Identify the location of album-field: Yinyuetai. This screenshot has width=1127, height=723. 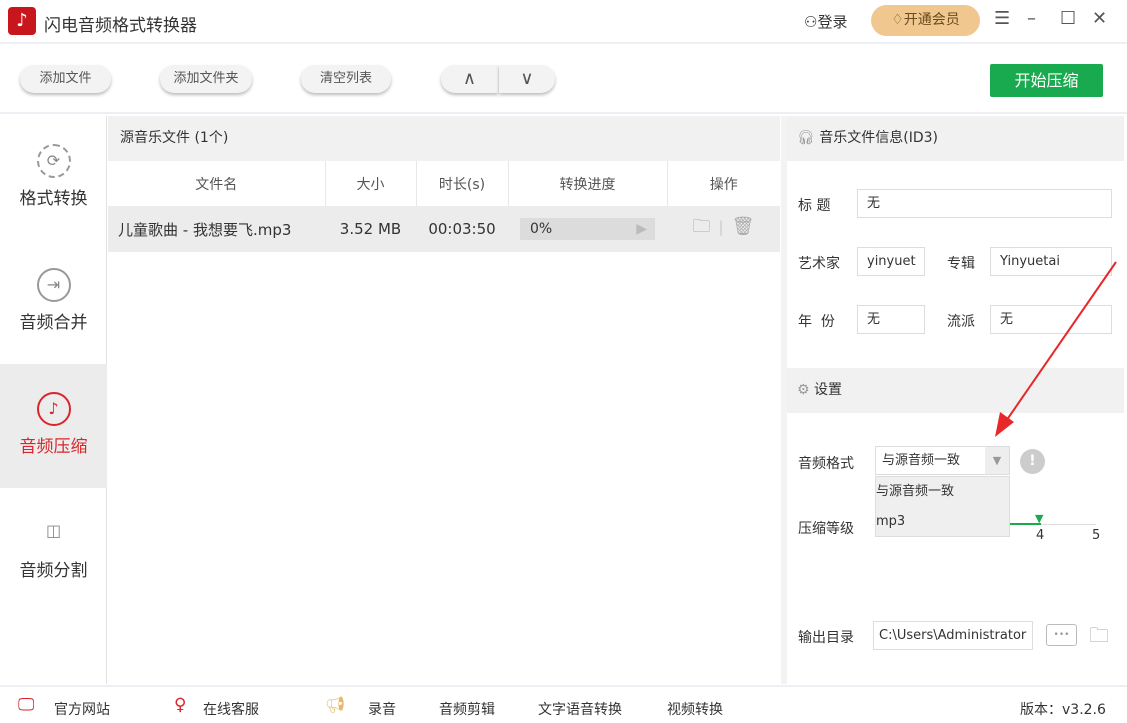
(1051, 261).